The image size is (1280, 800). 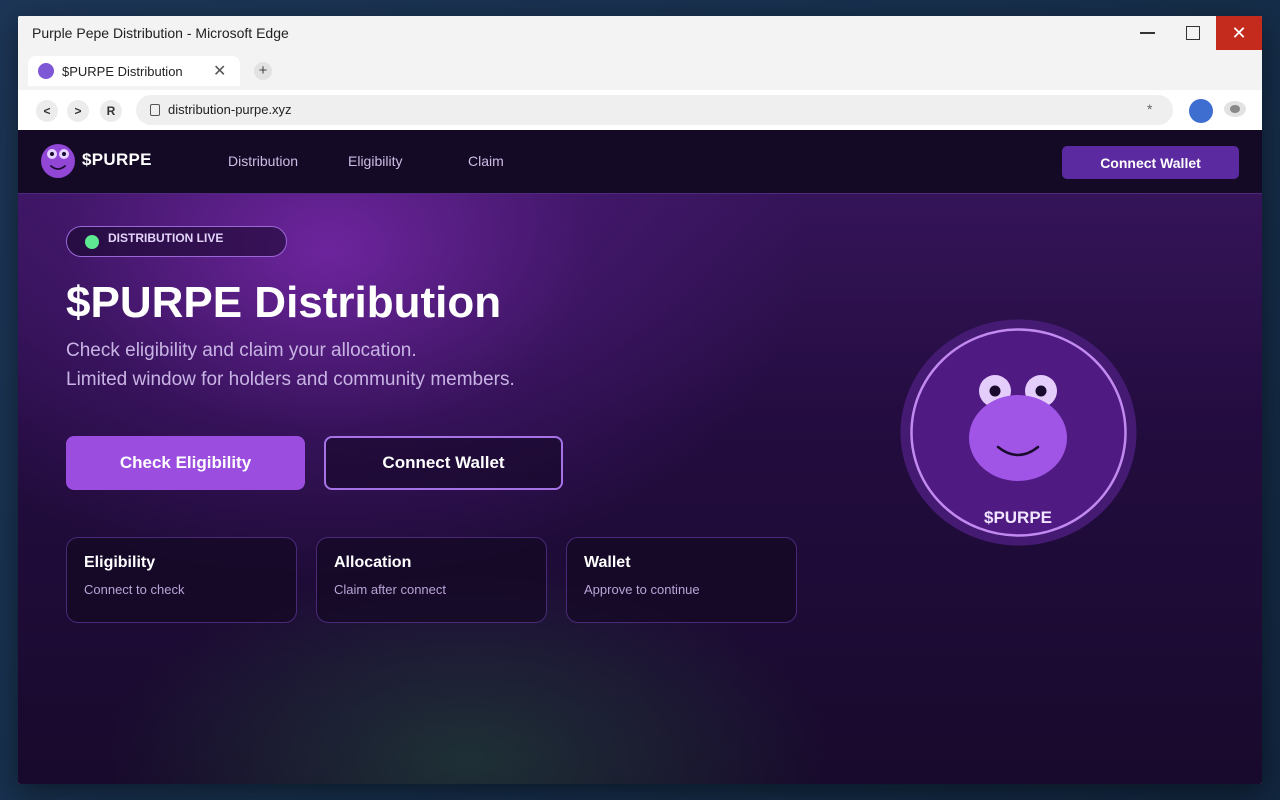 What do you see at coordinates (78, 111) in the screenshot?
I see `forward-button: >` at bounding box center [78, 111].